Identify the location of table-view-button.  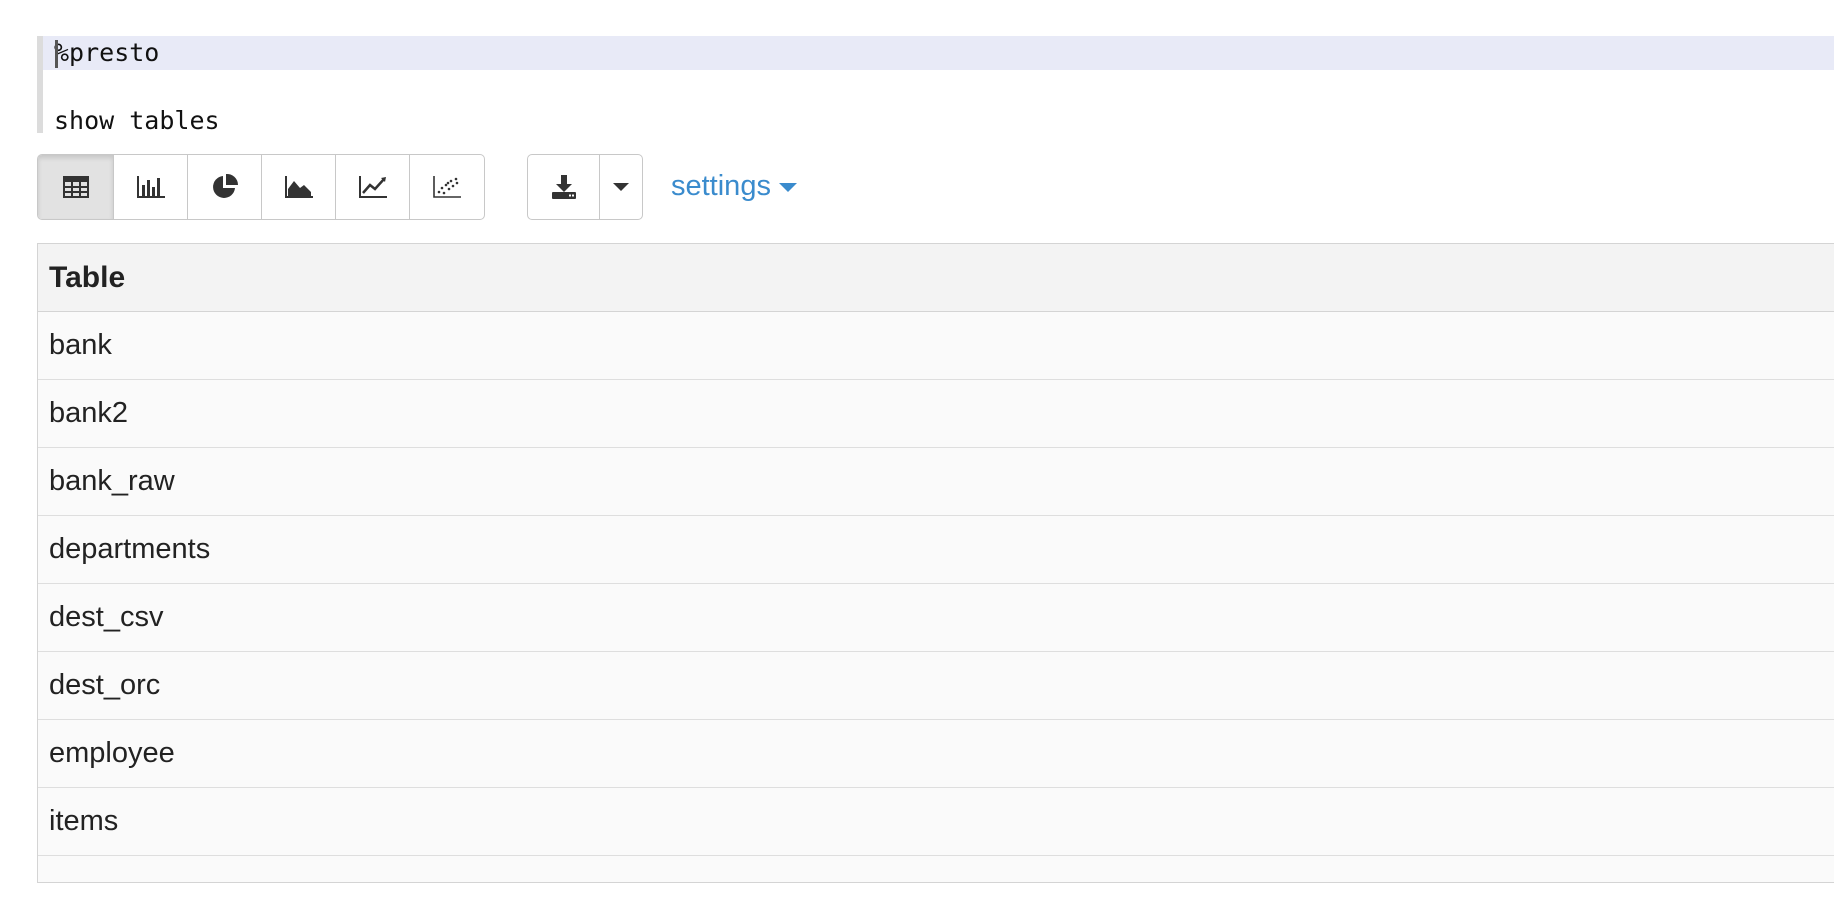
(76, 187).